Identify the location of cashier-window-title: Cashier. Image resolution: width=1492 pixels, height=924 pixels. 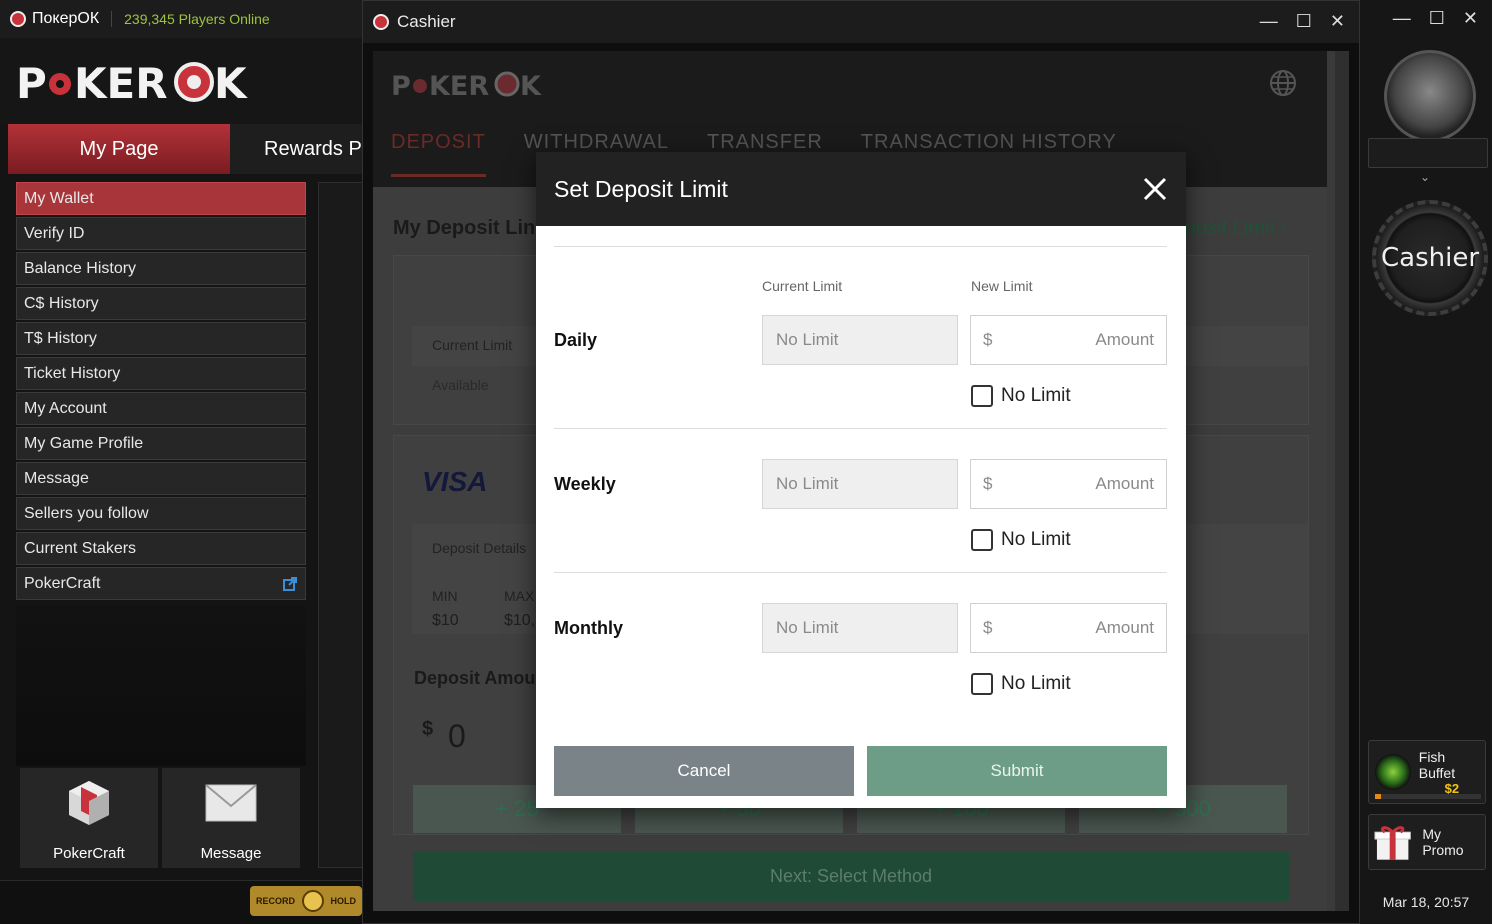
(426, 21).